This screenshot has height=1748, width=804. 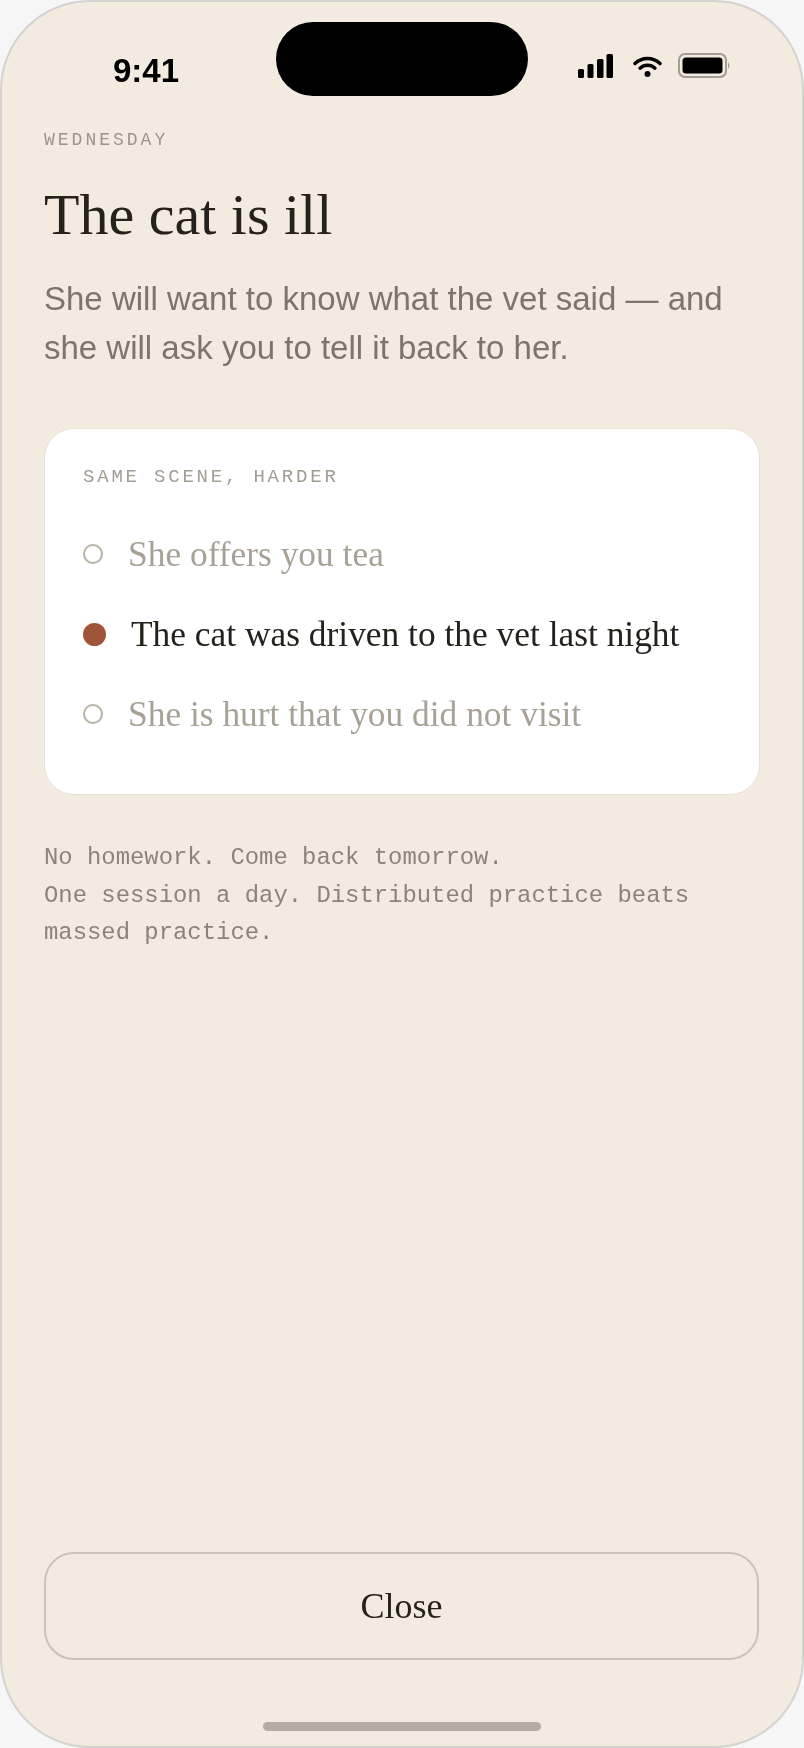 What do you see at coordinates (211, 477) in the screenshot?
I see `card-label: SAME SCENE, HARDER` at bounding box center [211, 477].